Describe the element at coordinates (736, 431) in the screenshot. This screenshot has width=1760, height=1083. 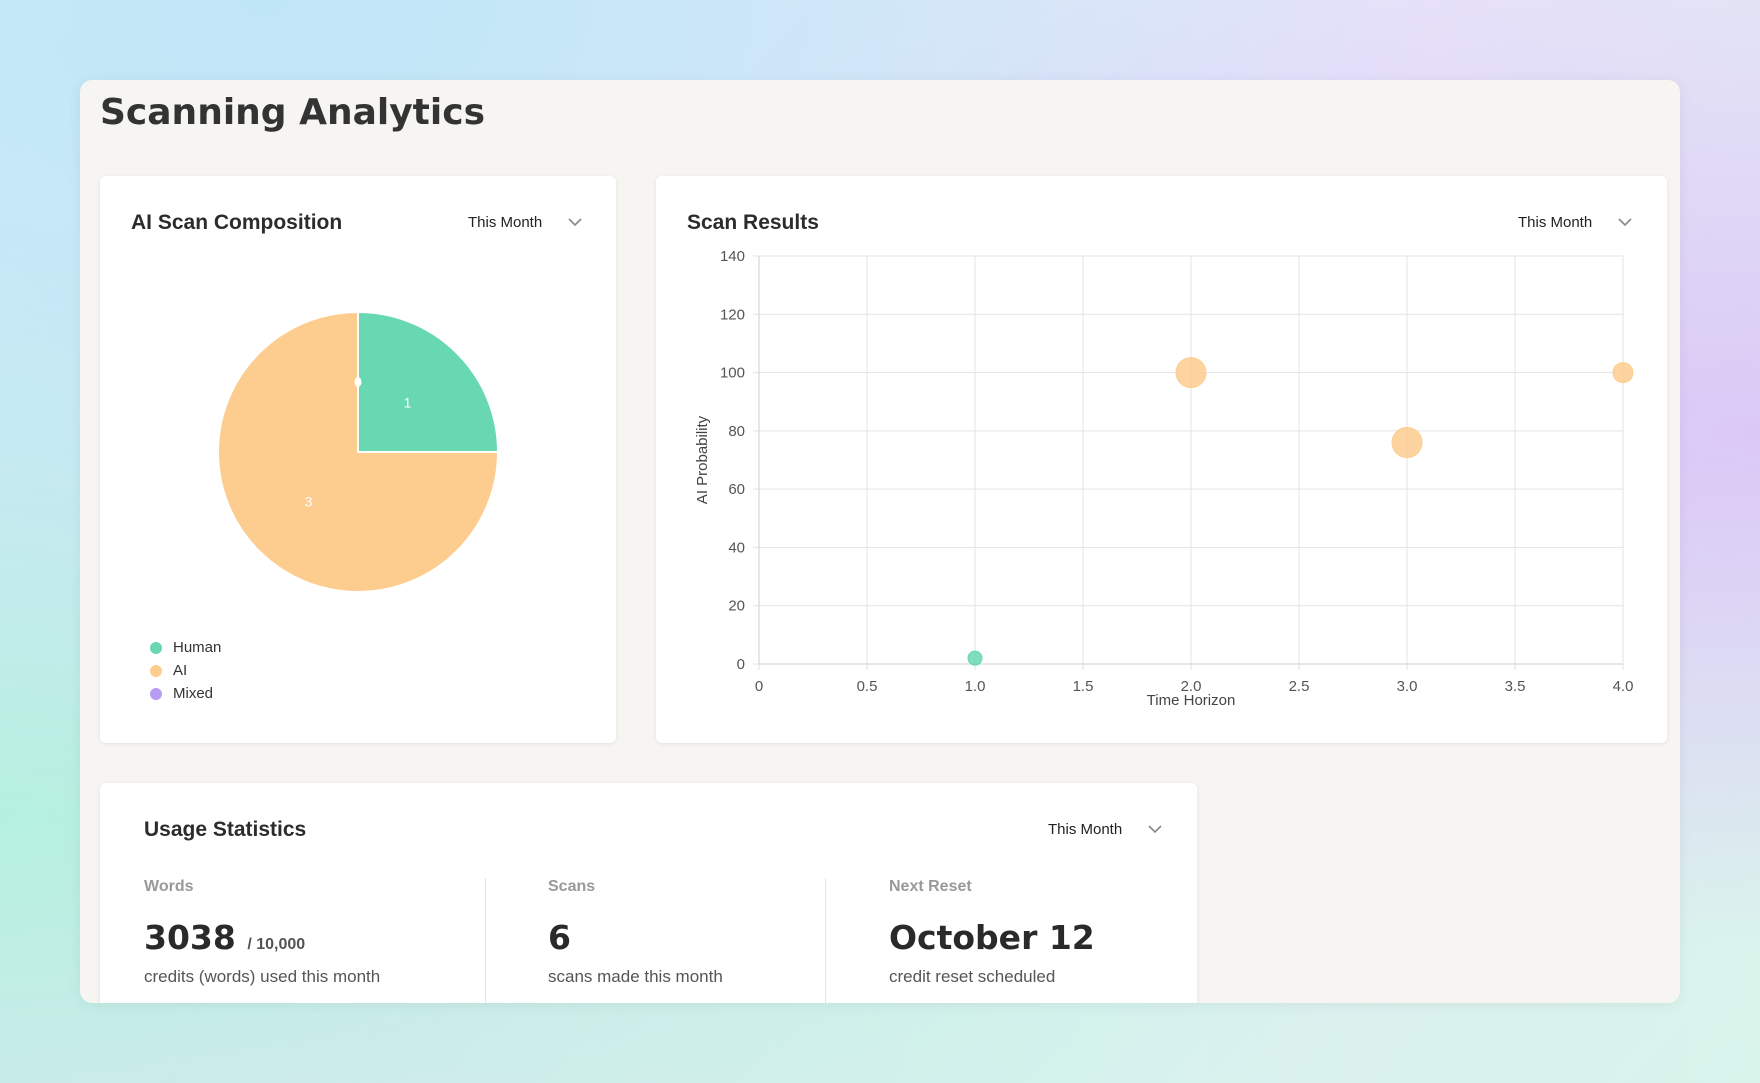
I see `y-tick-label: 80` at that location.